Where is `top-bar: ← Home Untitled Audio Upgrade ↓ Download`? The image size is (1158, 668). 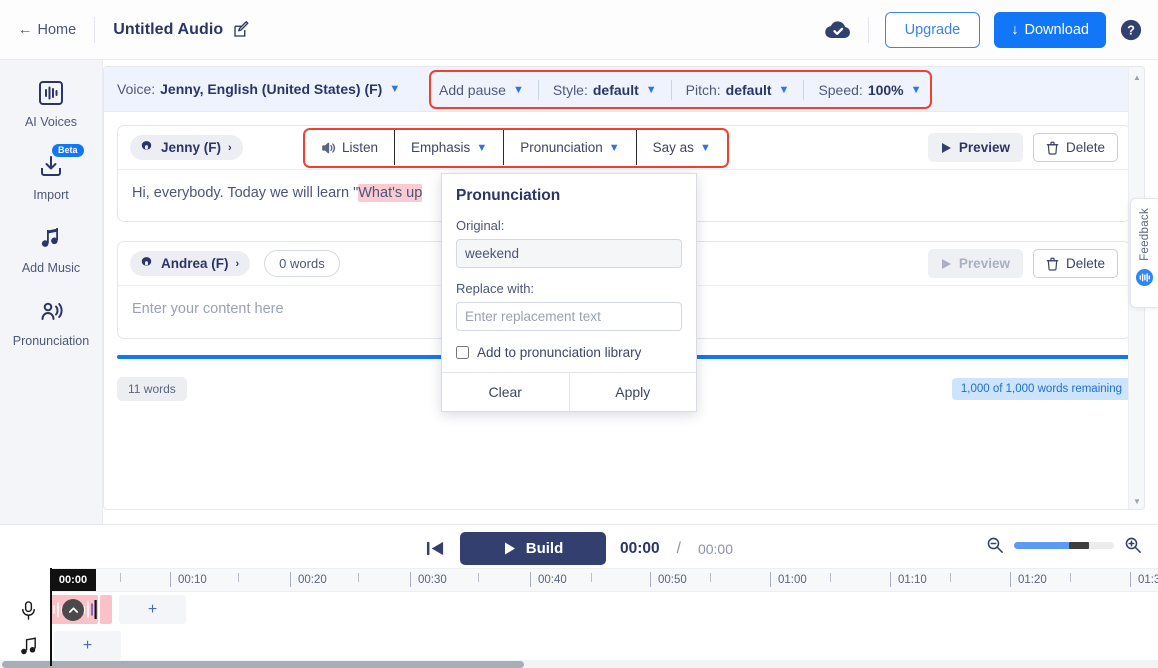 top-bar: ← Home Untitled Audio Upgrade ↓ Download is located at coordinates (579, 30).